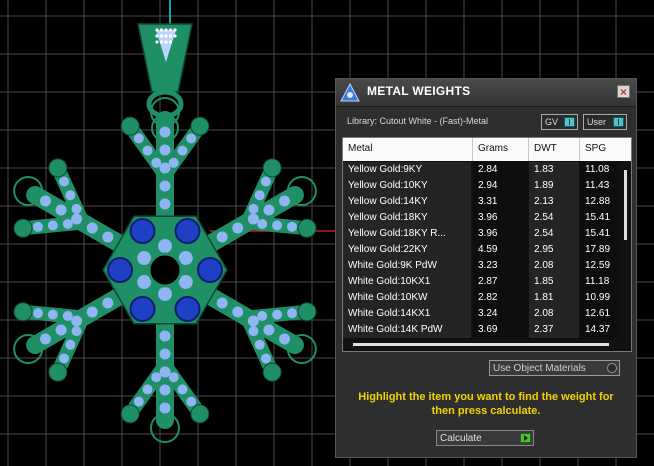 The image size is (654, 466). Describe the element at coordinates (501, 149) in the screenshot. I see `column-header-grams: Grams` at that location.